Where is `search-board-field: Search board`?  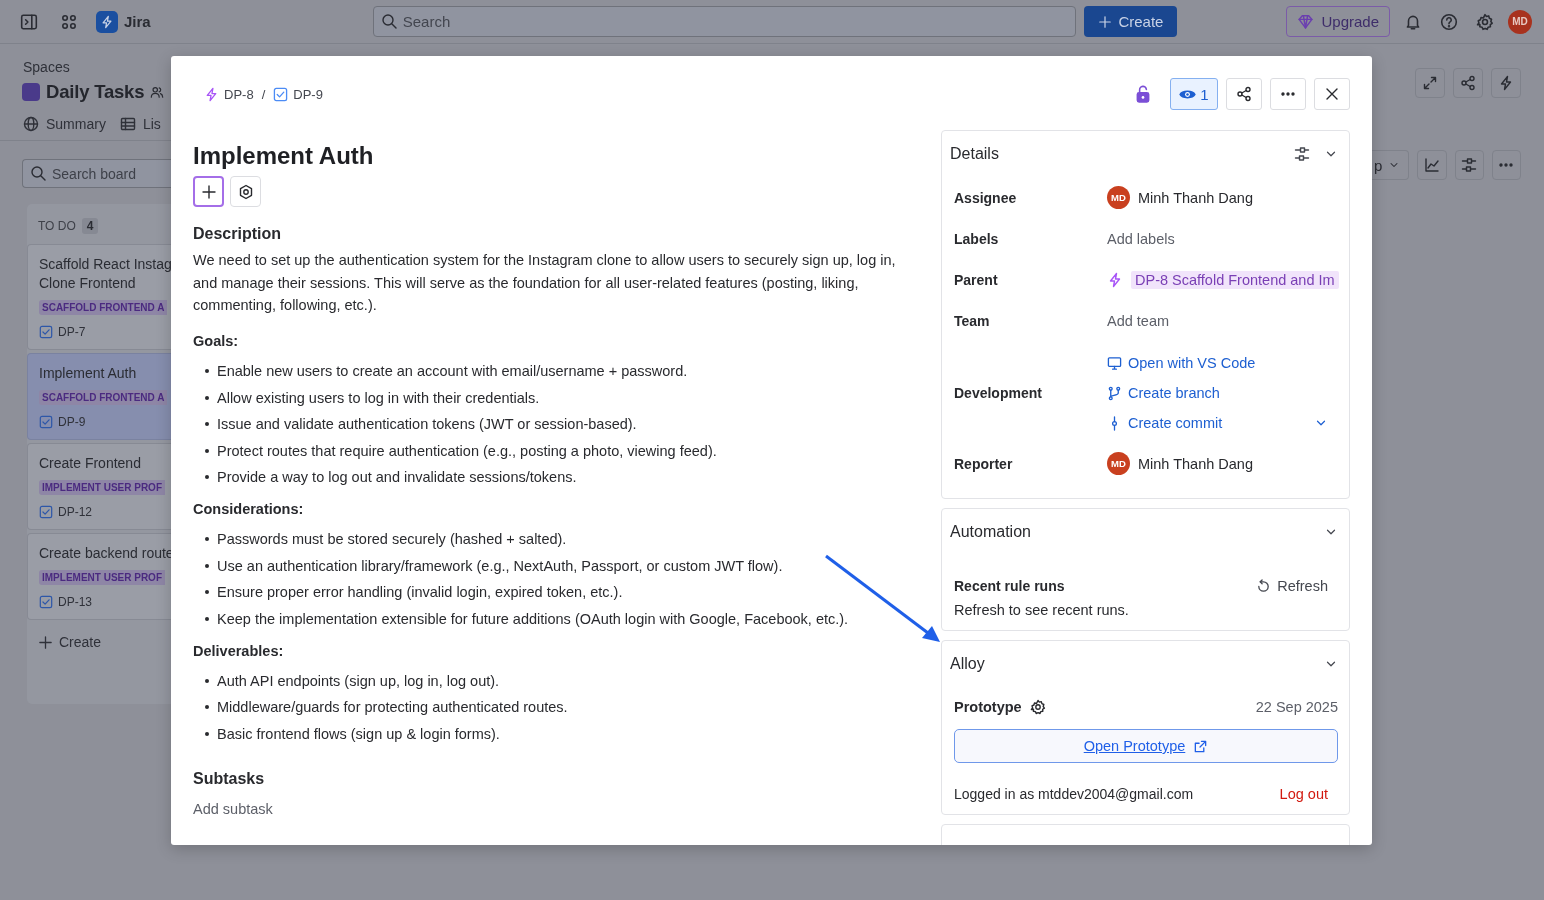 search-board-field: Search board is located at coordinates (96, 173).